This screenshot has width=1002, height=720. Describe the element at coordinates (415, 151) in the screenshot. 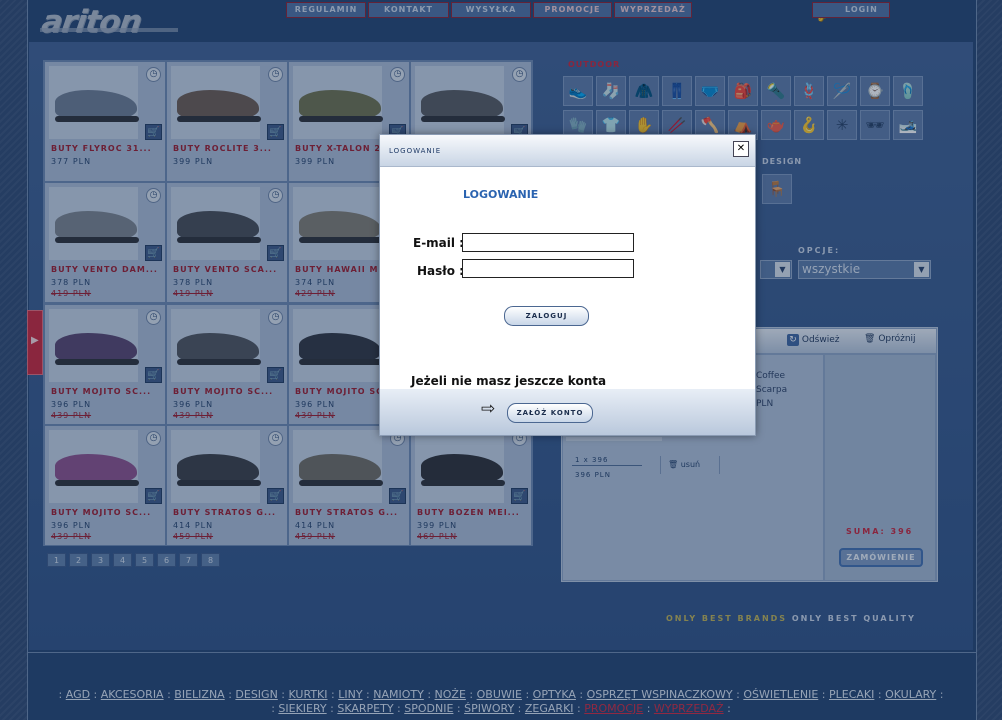

I see `modal-title: LOGOWANIE` at that location.